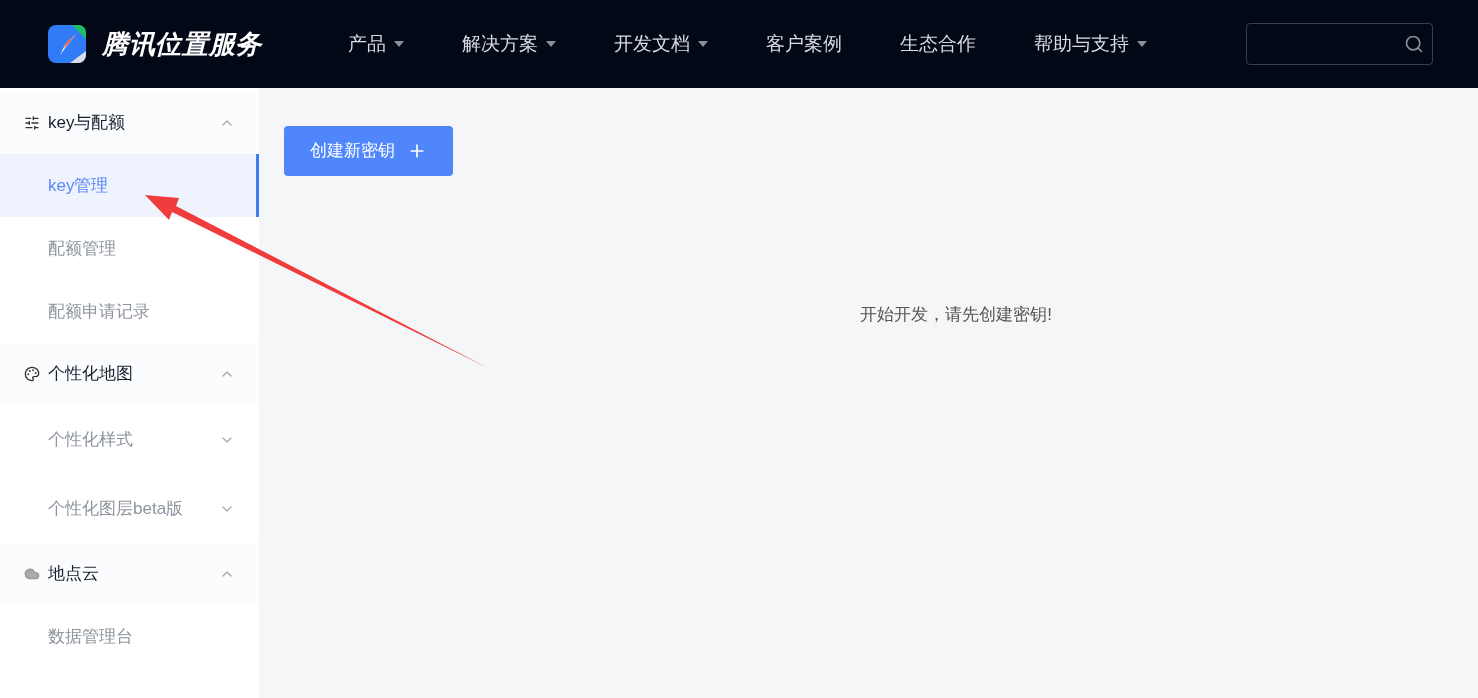 The width and height of the screenshot is (1478, 698). I want to click on cloud-icon, so click(32, 574).